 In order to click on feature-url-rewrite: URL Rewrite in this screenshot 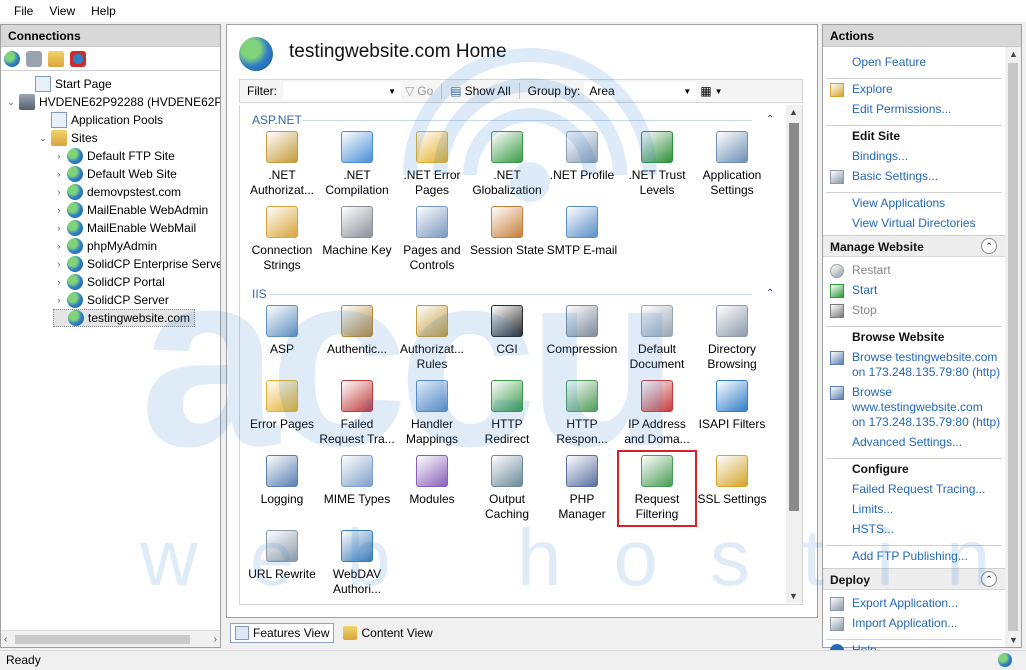, I will do `click(282, 556)`.